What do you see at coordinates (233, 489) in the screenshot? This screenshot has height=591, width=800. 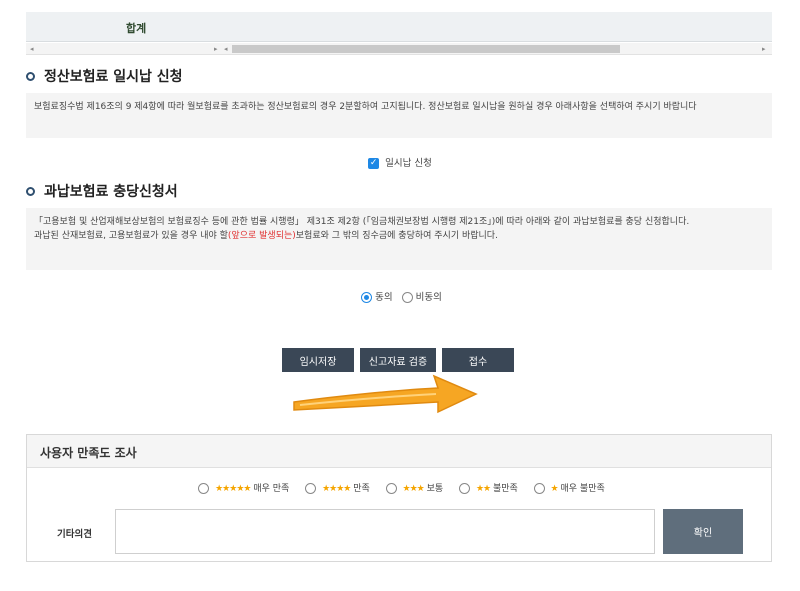 I see `star-icon: ★★★★★` at bounding box center [233, 489].